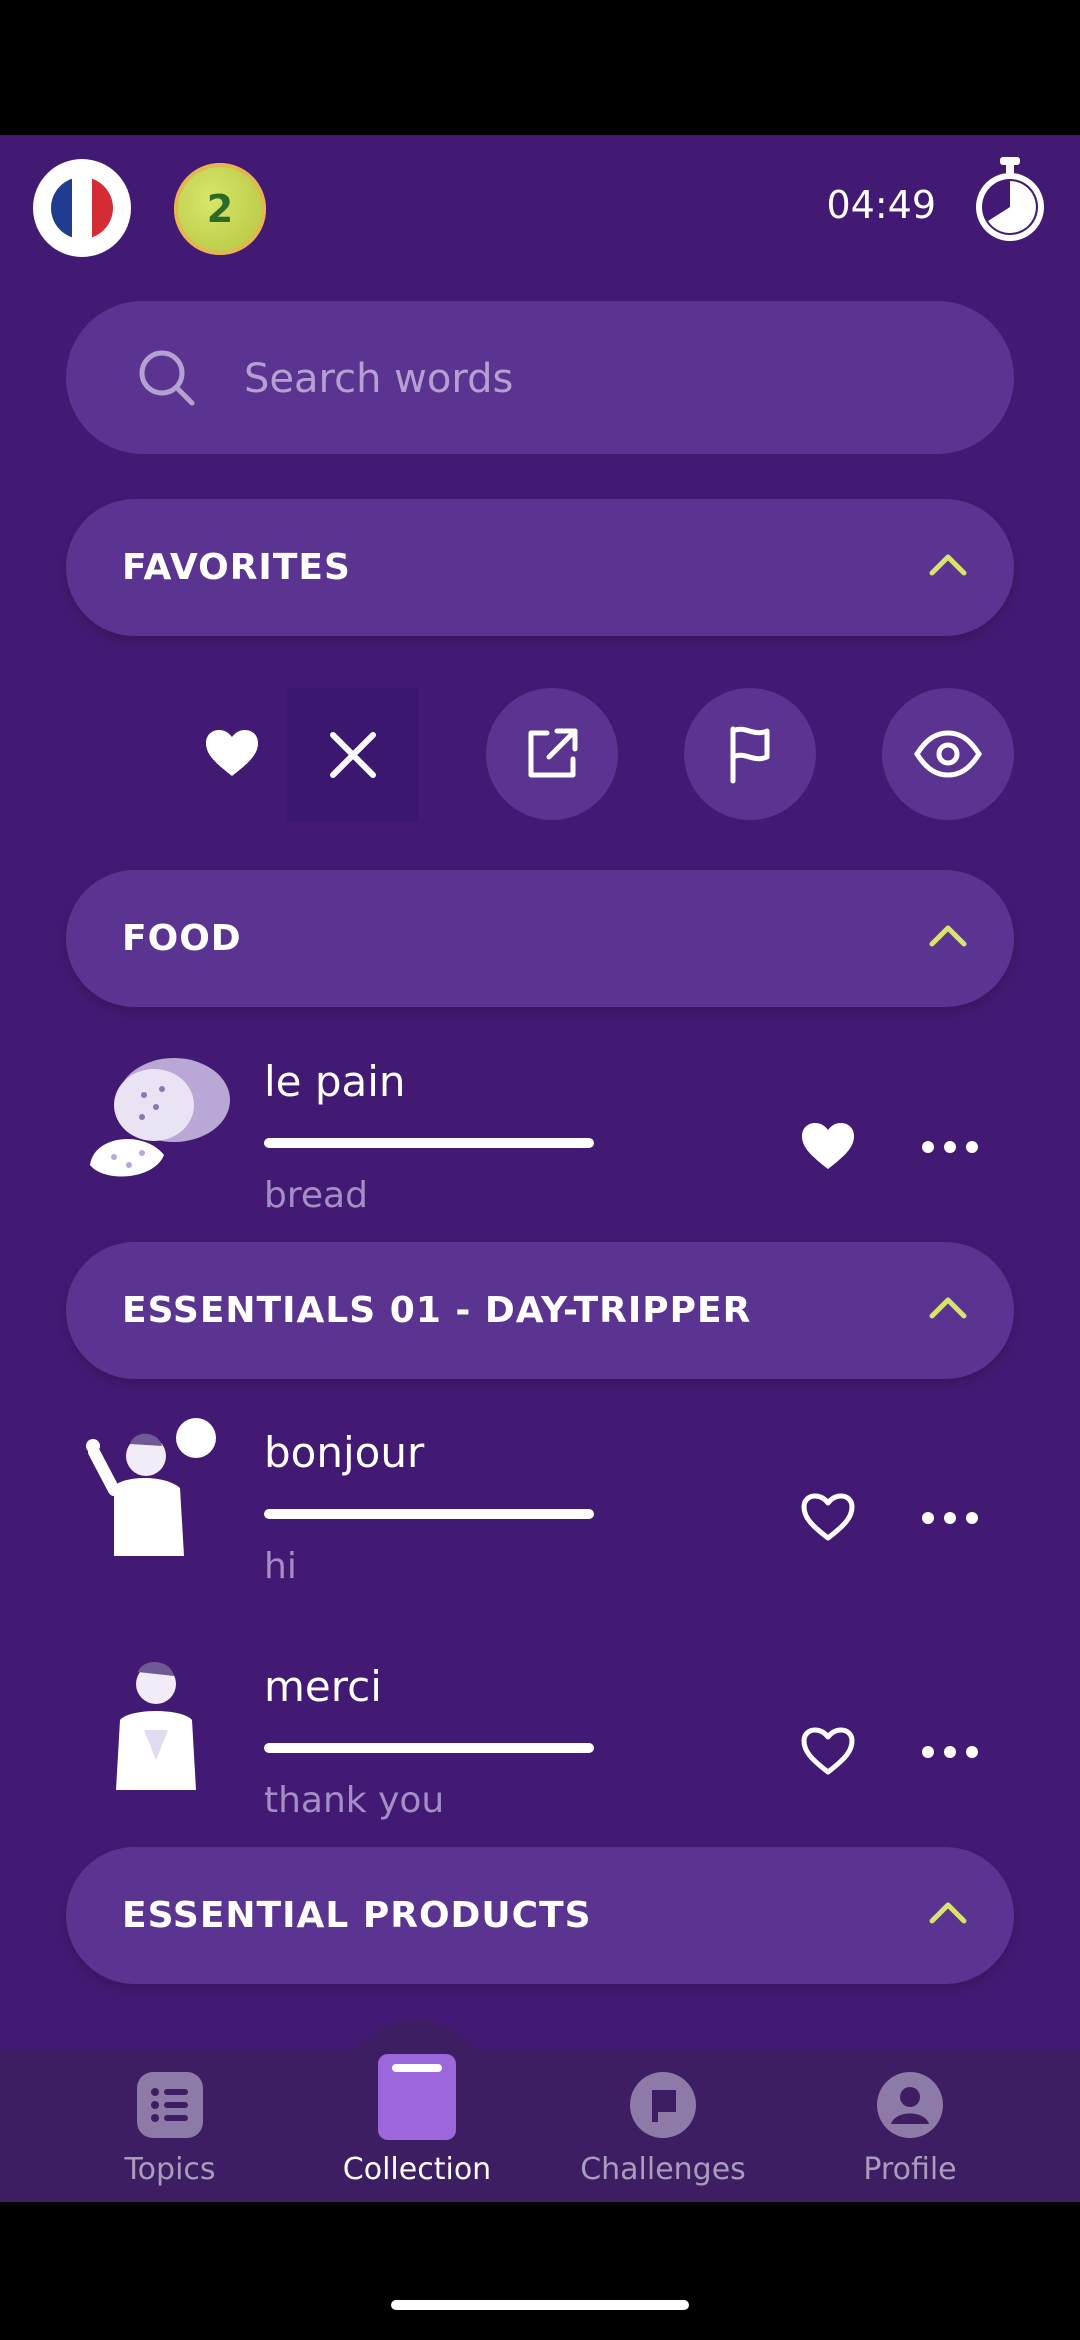 This screenshot has height=2340, width=1080. I want to click on book-icon, so click(417, 2097).